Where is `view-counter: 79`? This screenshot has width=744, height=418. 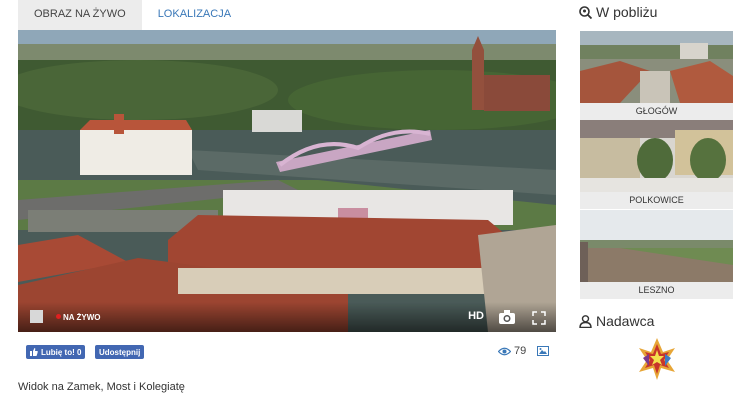
view-counter: 79 is located at coordinates (512, 351).